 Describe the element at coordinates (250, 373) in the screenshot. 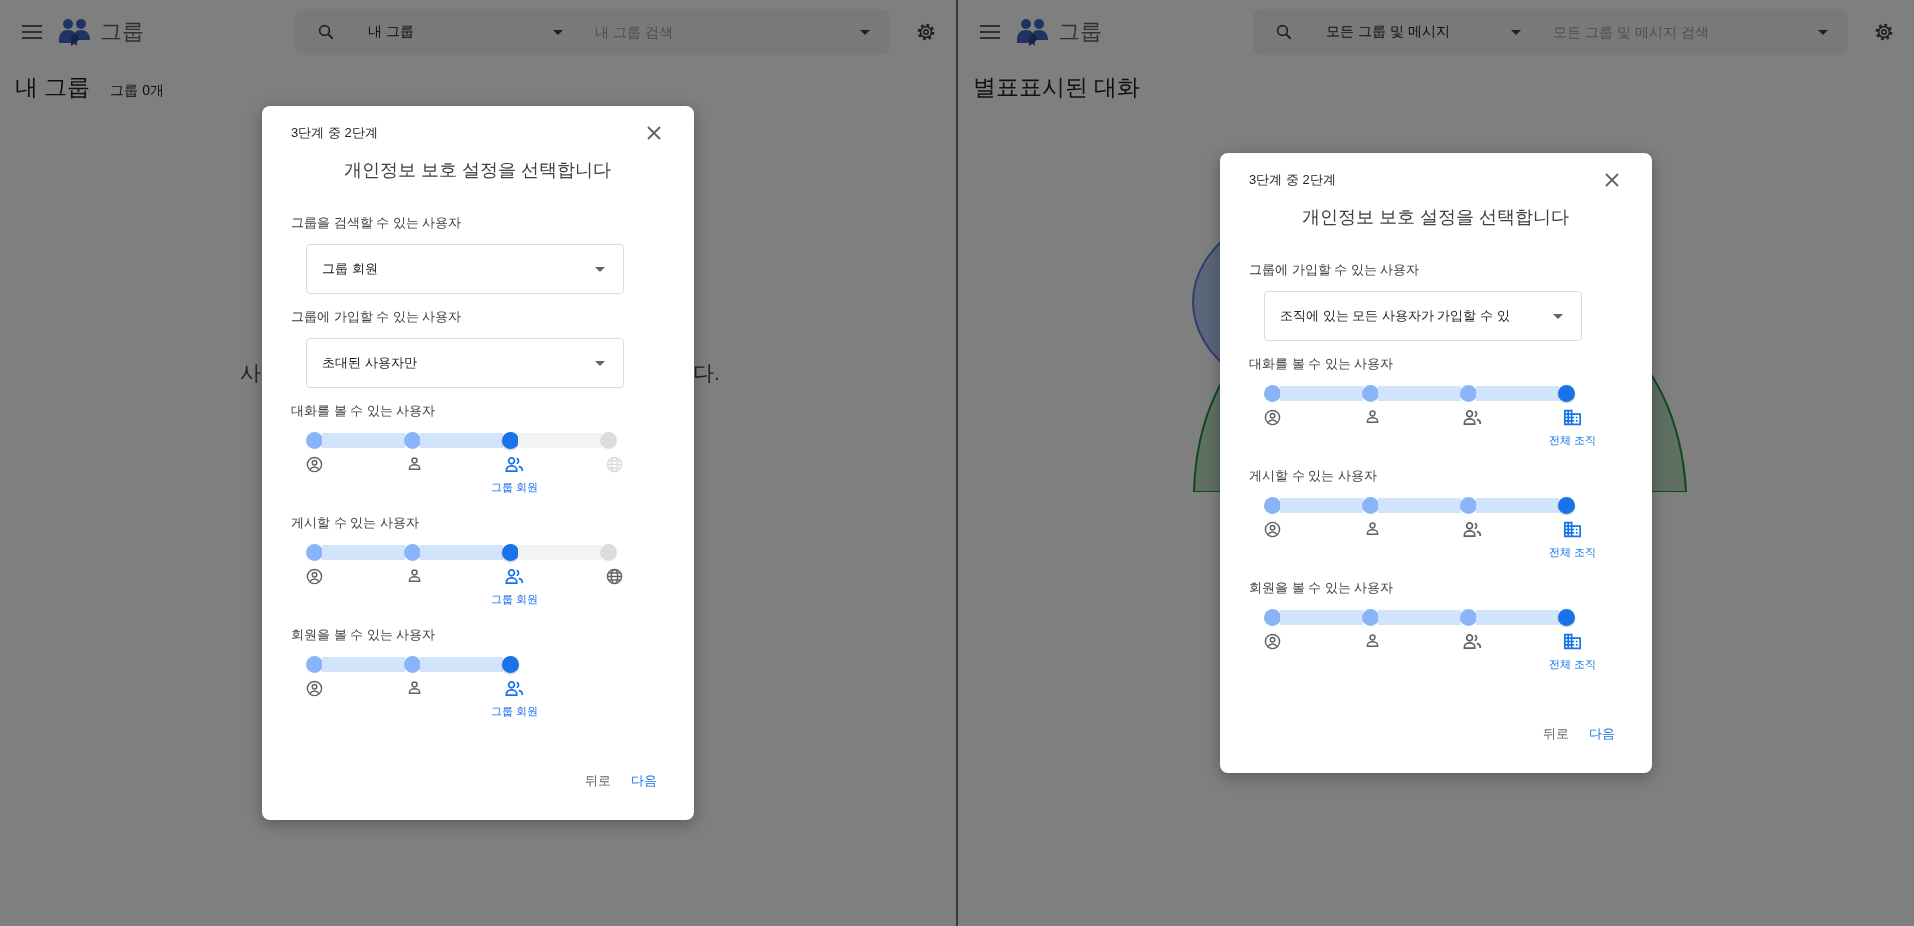

I see `empty-message: 사` at that location.